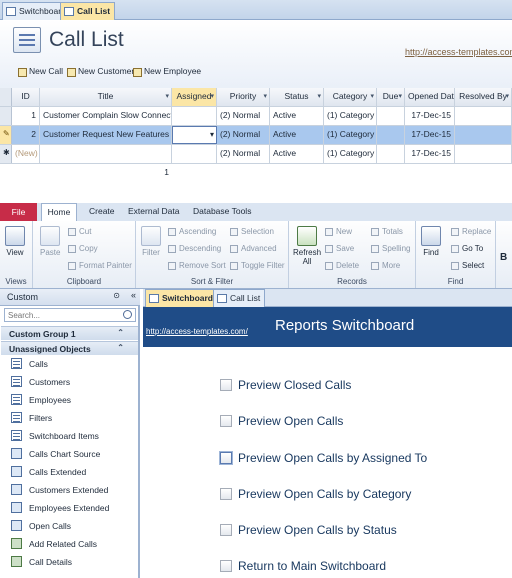 Image resolution: width=512 pixels, height=578 pixels. Describe the element at coordinates (50, 241) in the screenshot. I see `paste-button: Paste` at that location.